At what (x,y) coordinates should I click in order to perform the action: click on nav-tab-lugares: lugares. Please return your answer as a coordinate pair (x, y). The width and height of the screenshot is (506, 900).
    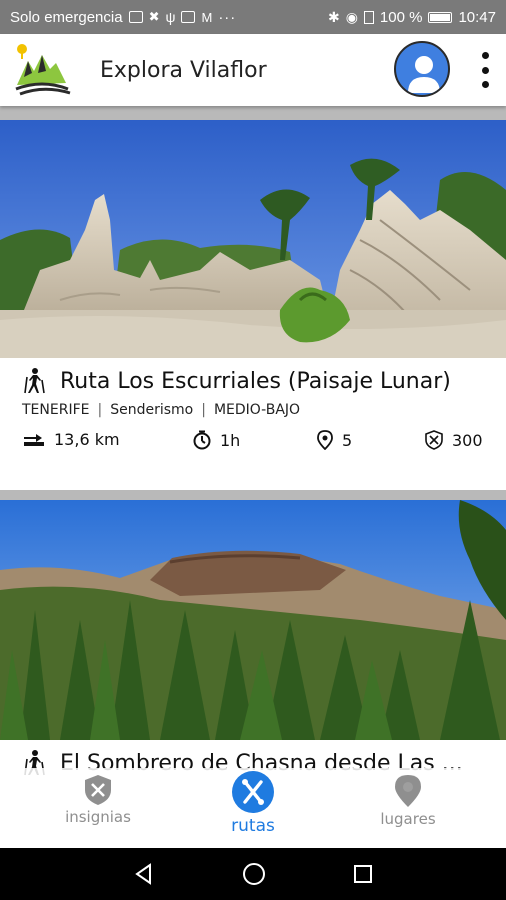
    Looking at the image, I should click on (408, 801).